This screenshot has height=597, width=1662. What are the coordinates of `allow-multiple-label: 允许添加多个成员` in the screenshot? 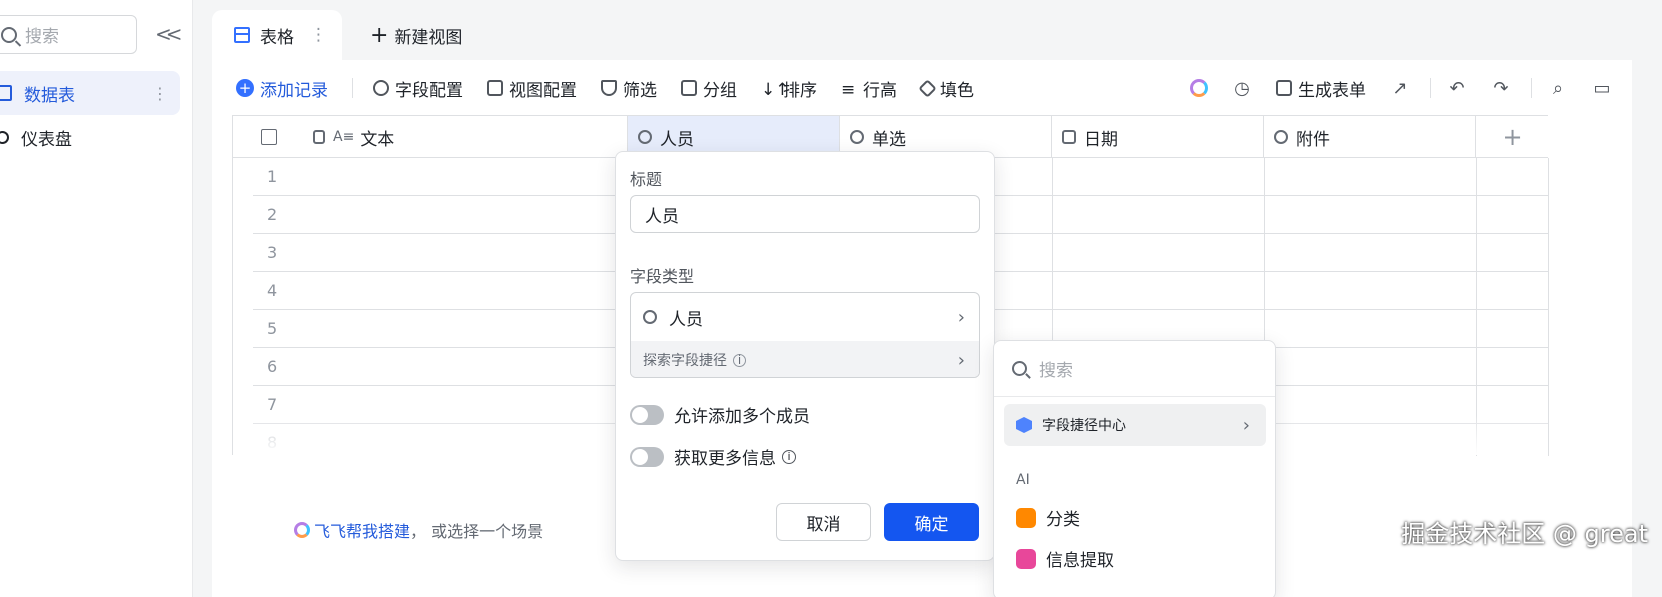 It's located at (742, 417).